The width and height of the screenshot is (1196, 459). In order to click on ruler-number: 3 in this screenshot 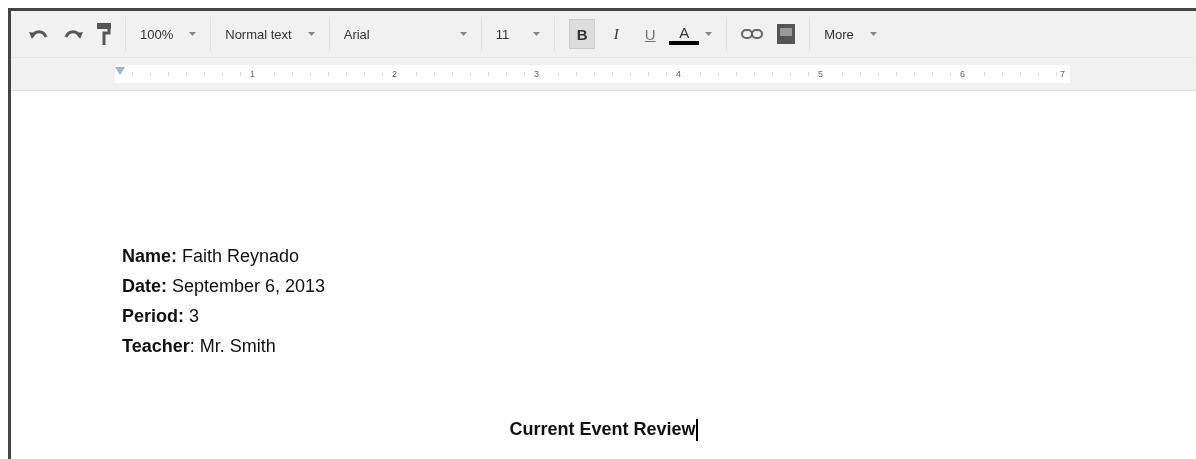, I will do `click(536, 74)`.